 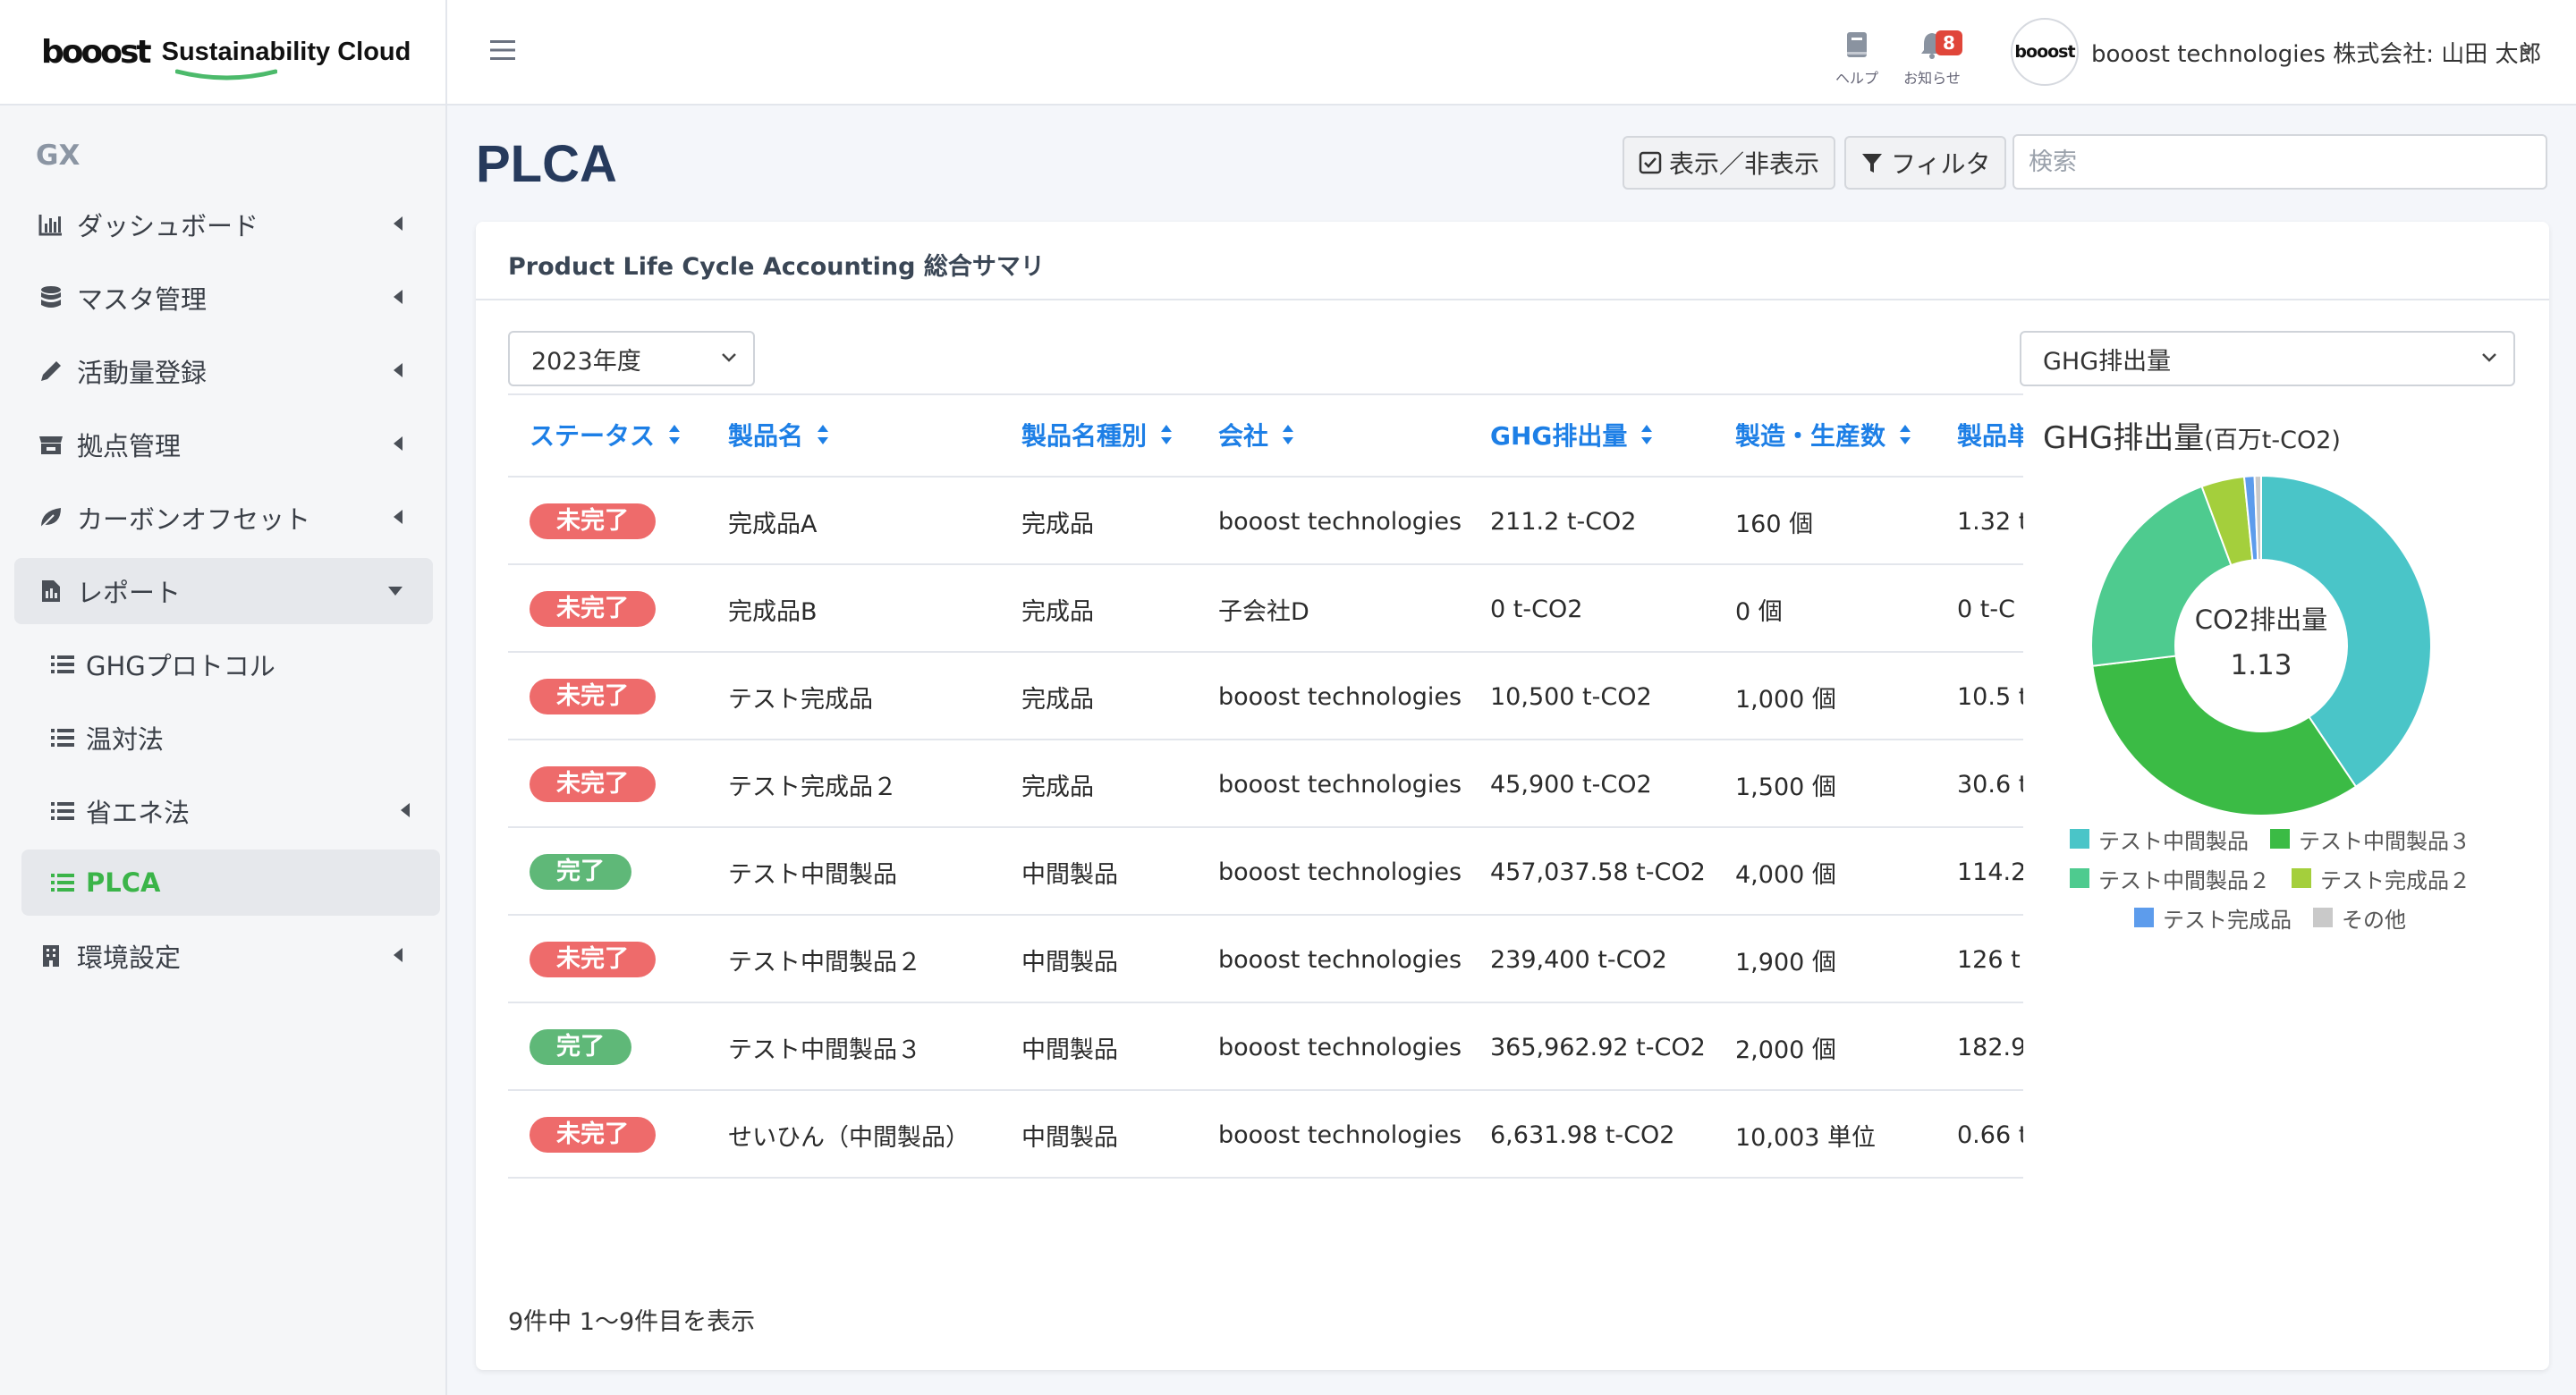 What do you see at coordinates (812, 787) in the screenshot?
I see `cell-text: テスト完成品２` at bounding box center [812, 787].